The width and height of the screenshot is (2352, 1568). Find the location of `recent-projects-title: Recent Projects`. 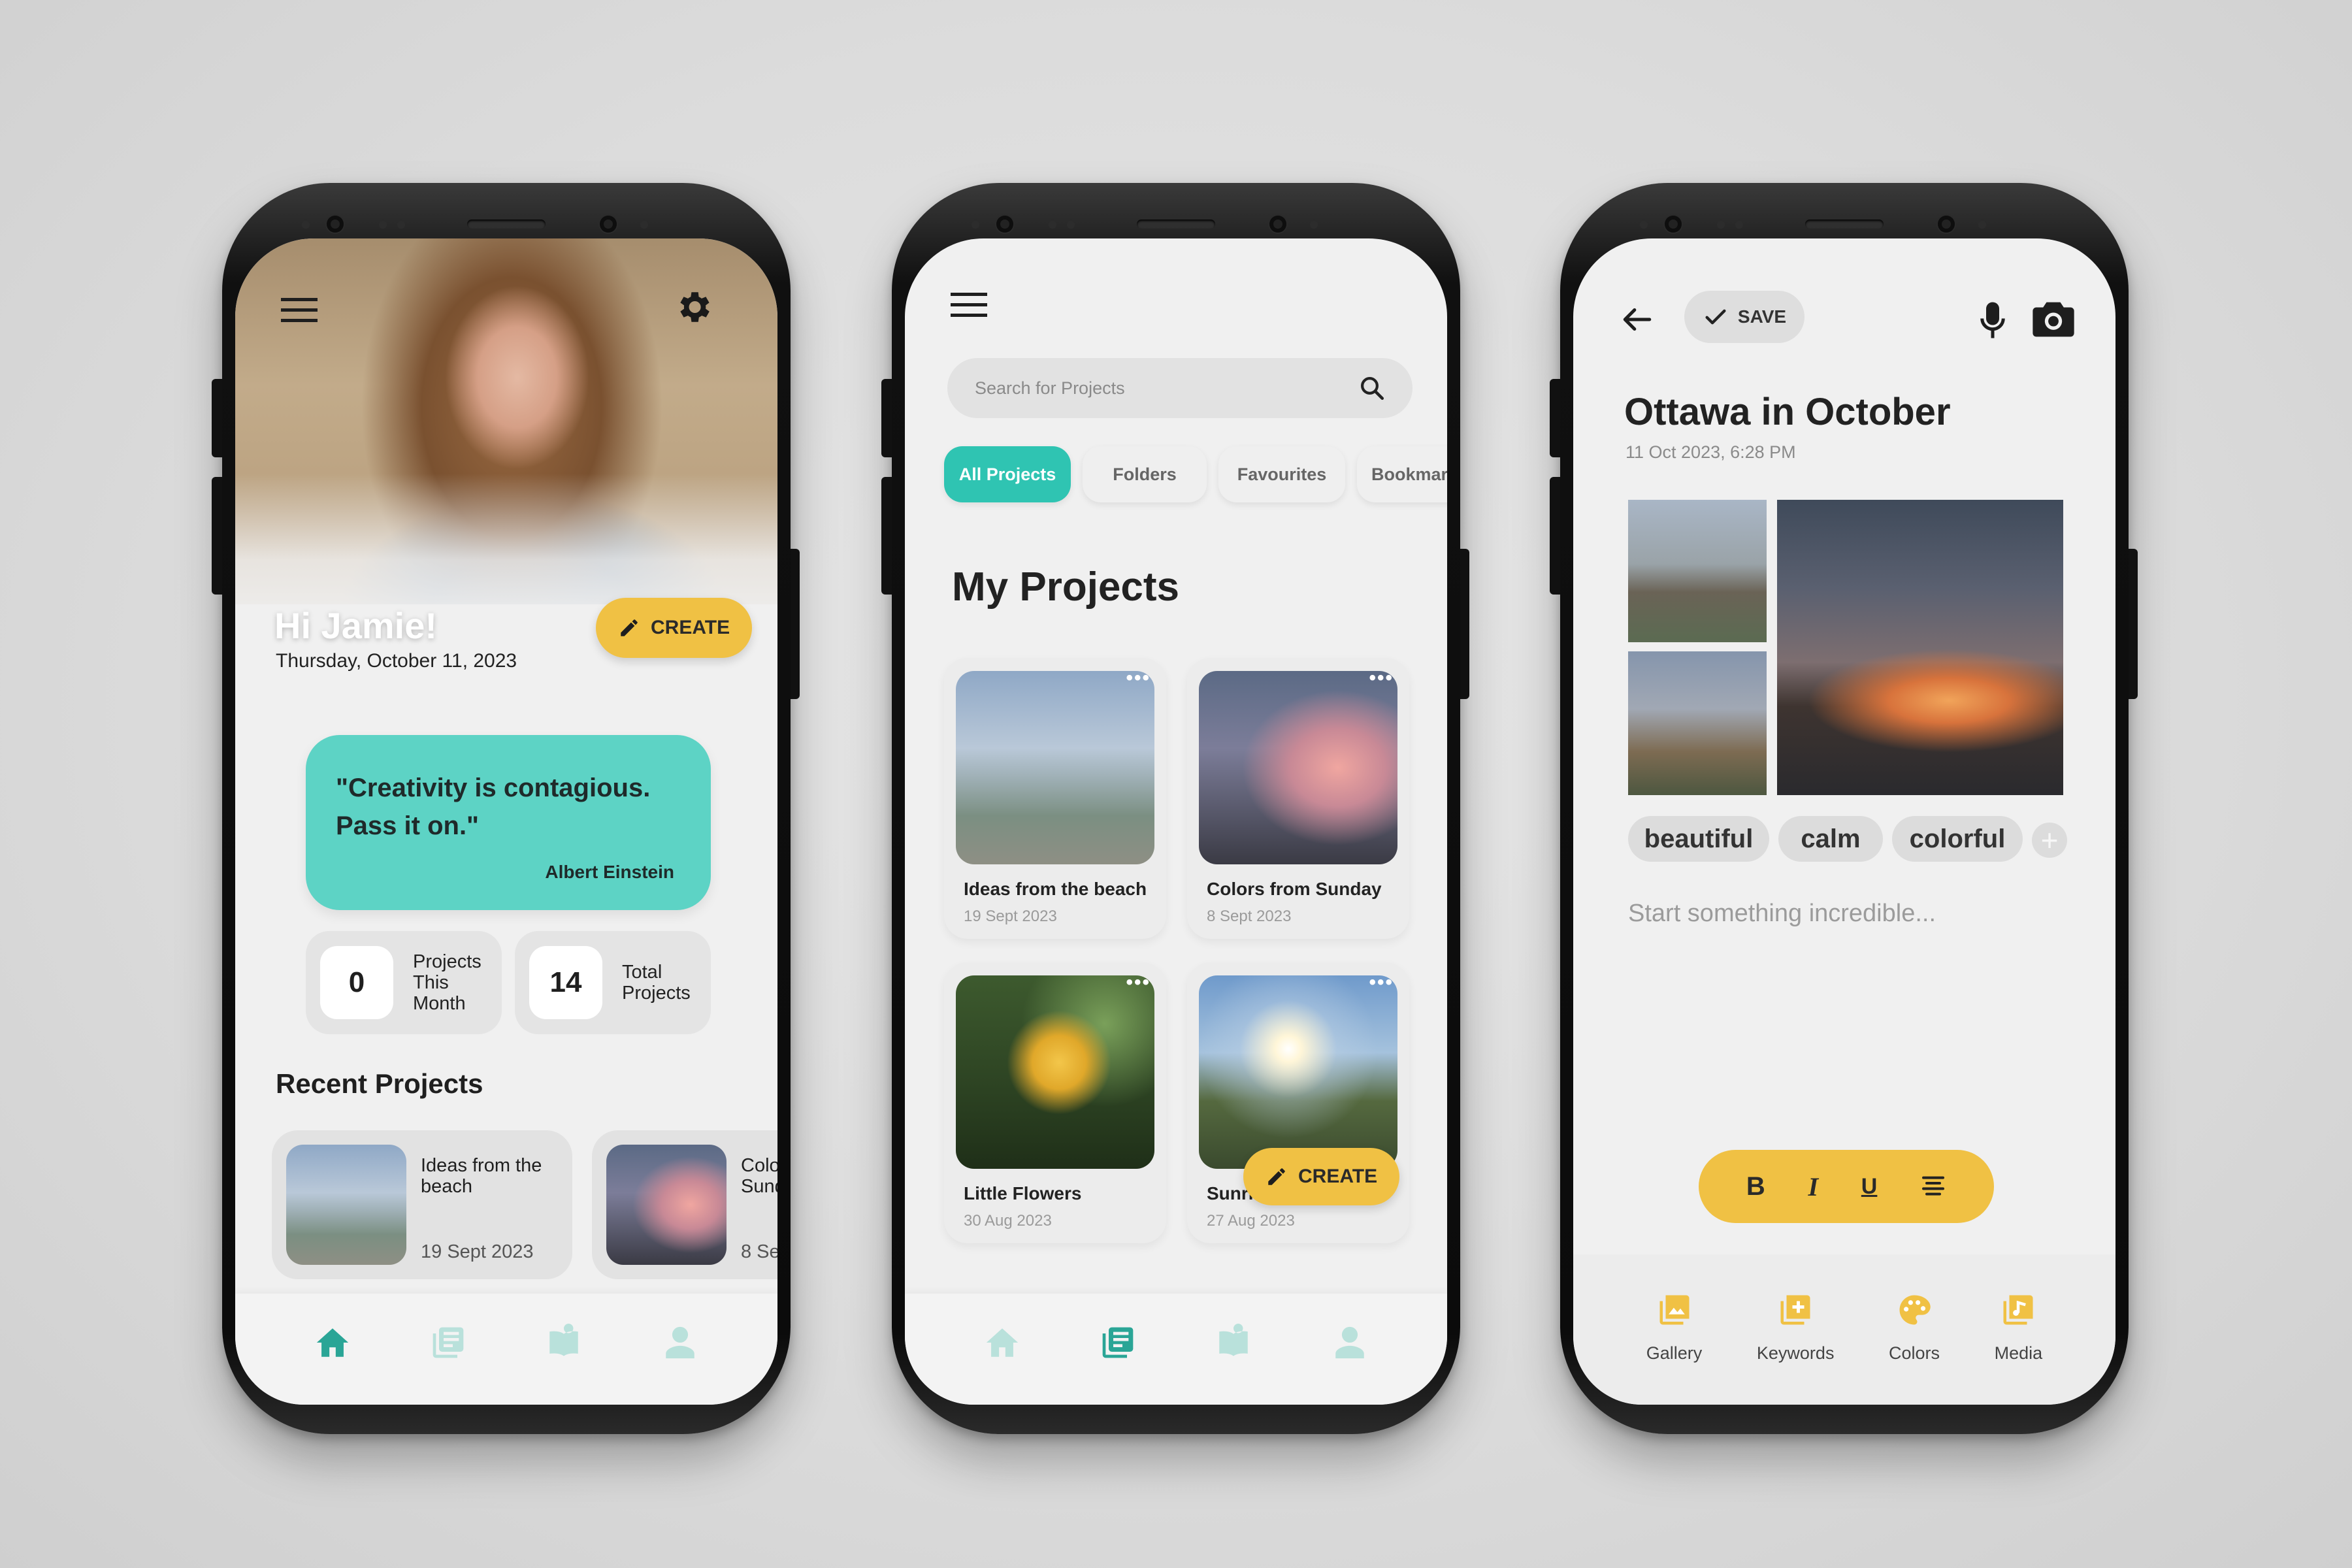

recent-projects-title: Recent Projects is located at coordinates (379, 1083).